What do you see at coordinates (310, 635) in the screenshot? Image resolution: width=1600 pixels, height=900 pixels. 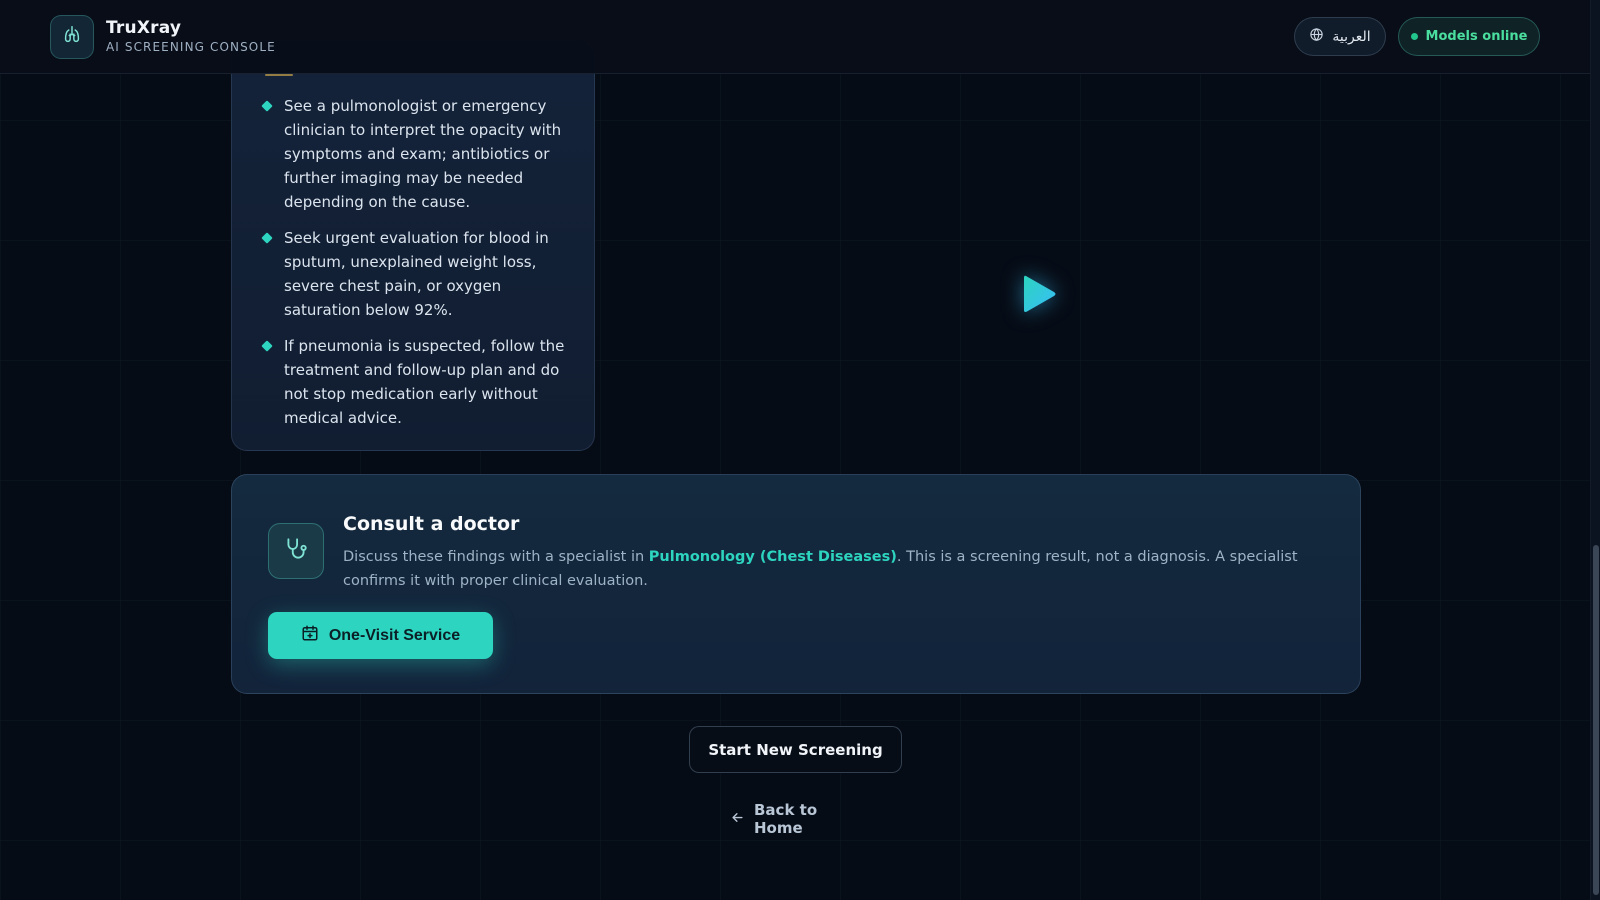 I see `calendar-plus-icon` at bounding box center [310, 635].